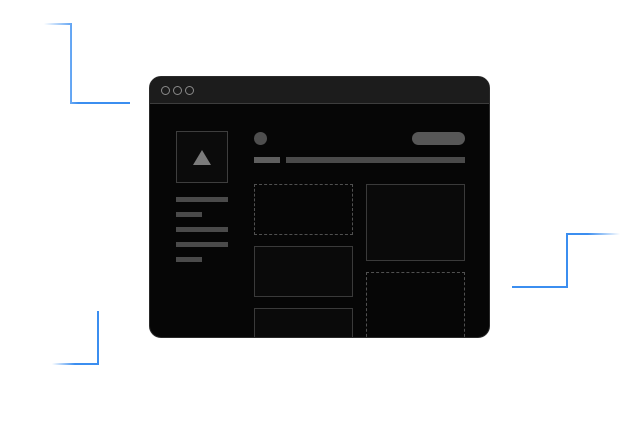  I want to click on action-button-placeholder, so click(438, 138).